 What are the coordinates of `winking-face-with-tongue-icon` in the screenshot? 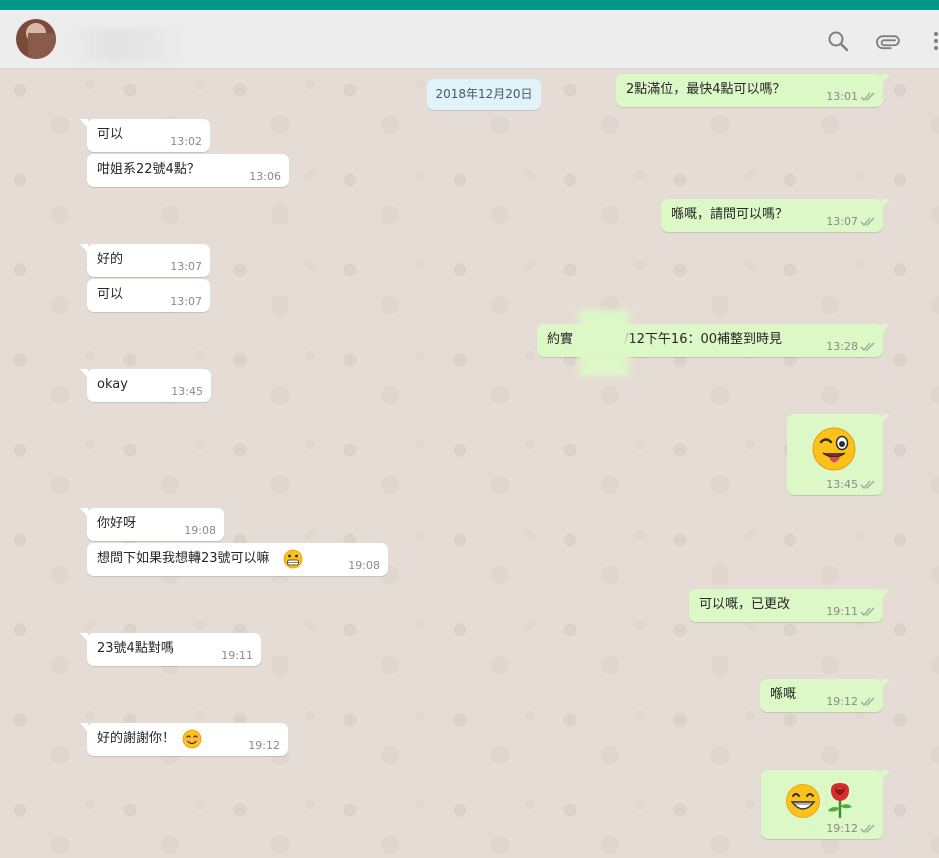 It's located at (834, 449).